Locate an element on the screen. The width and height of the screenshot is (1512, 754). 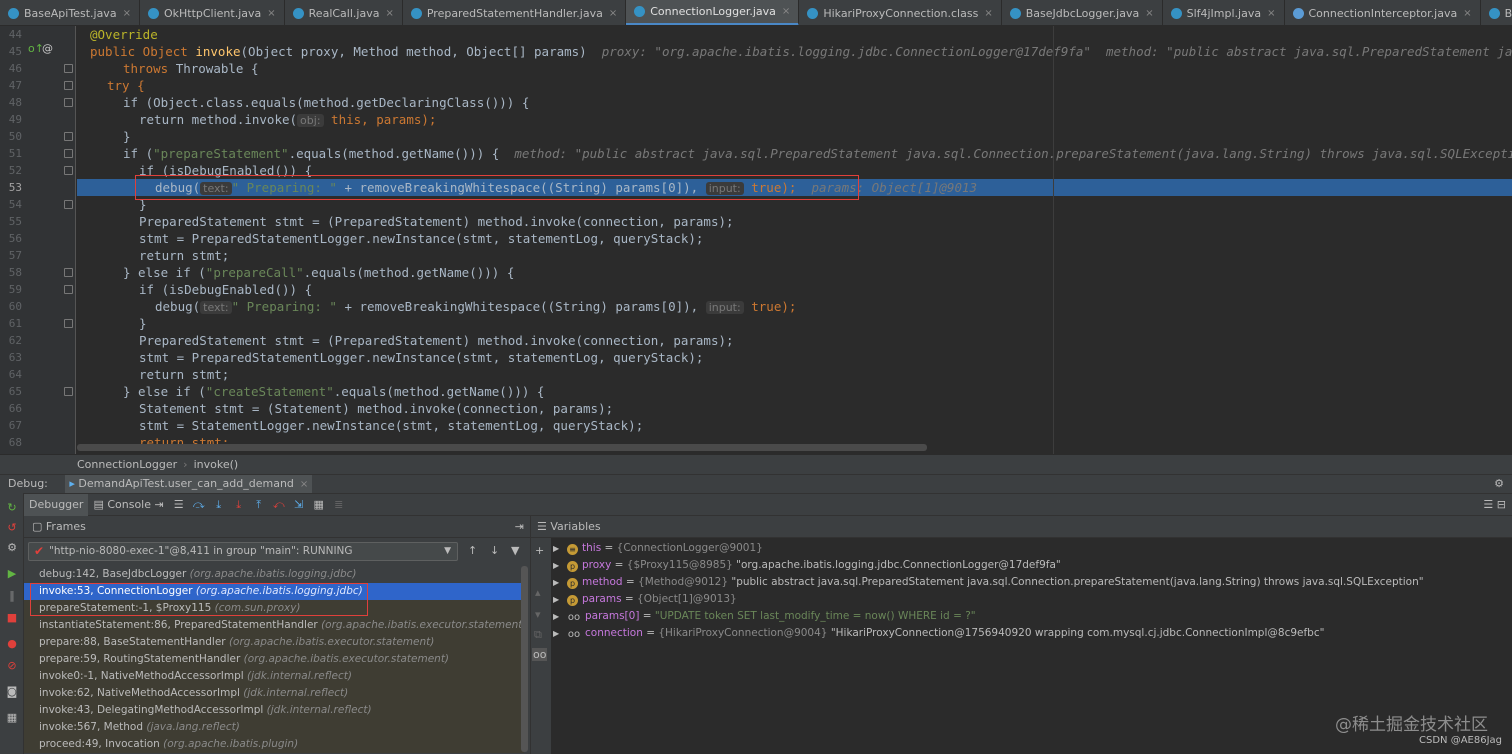
line-number: 45 is located at coordinates (11, 51).